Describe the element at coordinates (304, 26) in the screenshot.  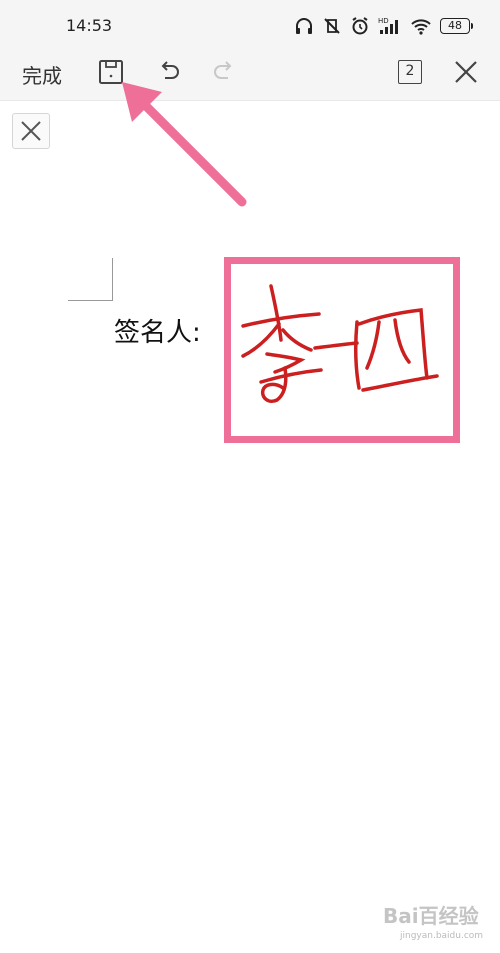
I see `headphones-icon` at that location.